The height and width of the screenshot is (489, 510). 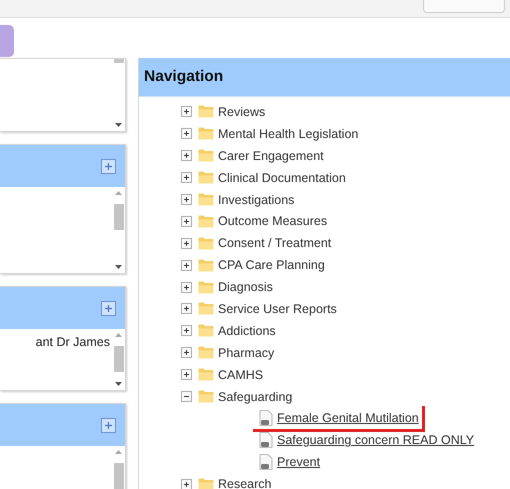 What do you see at coordinates (288, 133) in the screenshot?
I see `tree-item: Mental Health Legislation` at bounding box center [288, 133].